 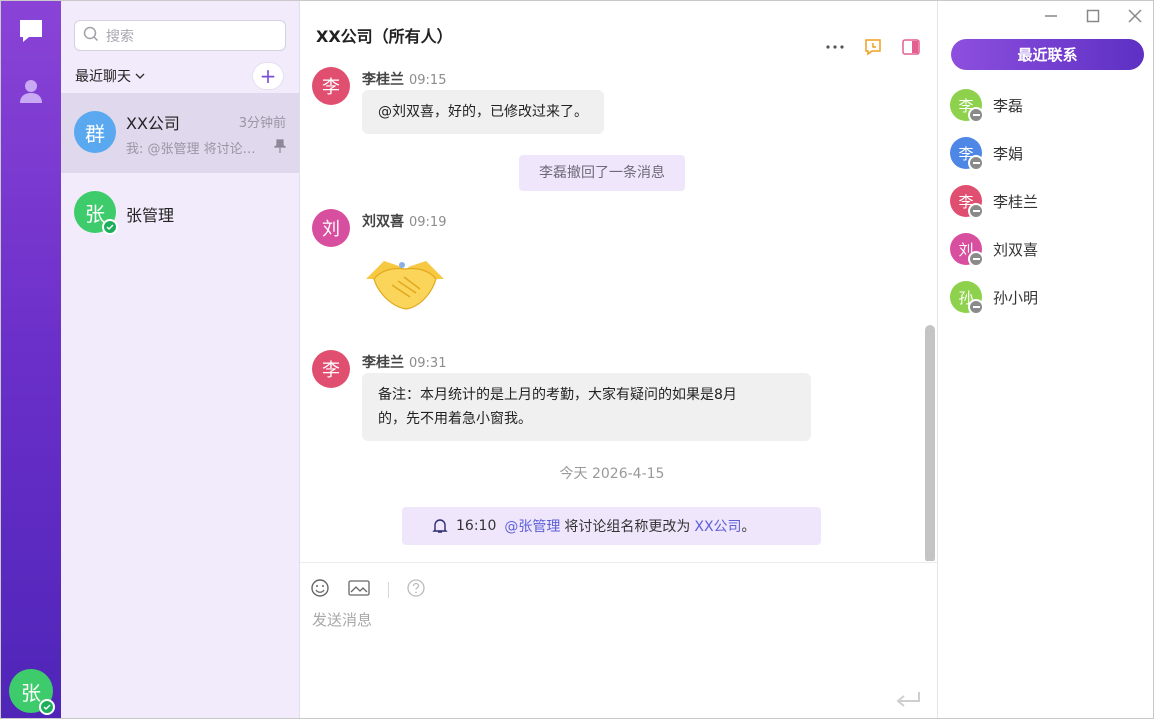 What do you see at coordinates (96, 213) in the screenshot?
I see `user-avatar: 张` at bounding box center [96, 213].